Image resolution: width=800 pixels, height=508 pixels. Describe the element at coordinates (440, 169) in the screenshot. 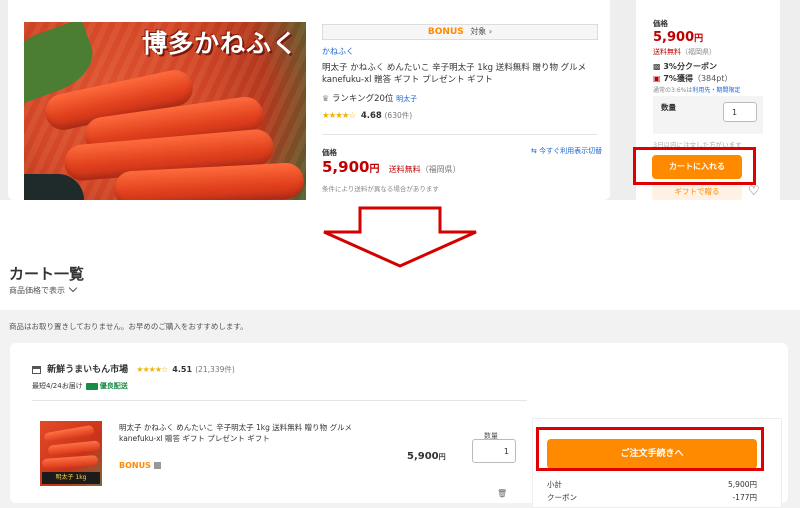

I see `ship-area: （福岡県）` at that location.